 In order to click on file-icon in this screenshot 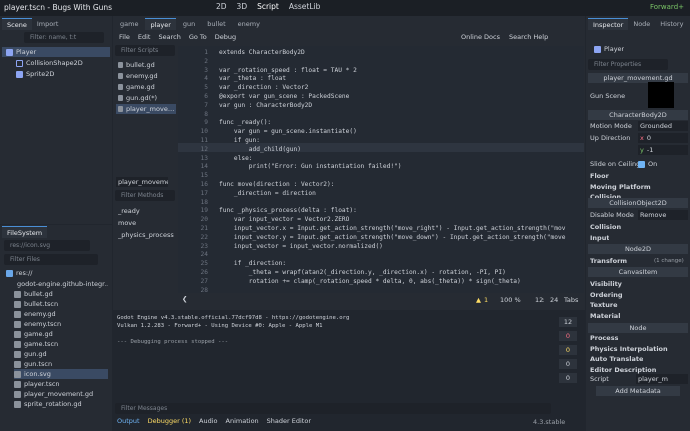, I will do `click(17, 354)`.